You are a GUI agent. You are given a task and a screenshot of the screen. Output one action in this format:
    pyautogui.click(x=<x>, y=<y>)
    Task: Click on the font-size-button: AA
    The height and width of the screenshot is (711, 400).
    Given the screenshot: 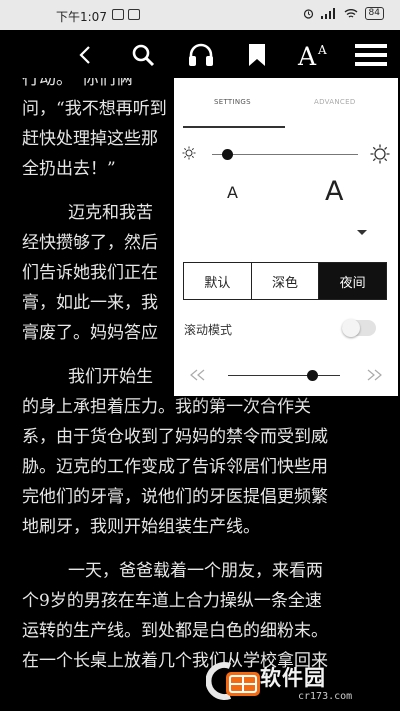 What is the action you would take?
    pyautogui.click(x=313, y=55)
    